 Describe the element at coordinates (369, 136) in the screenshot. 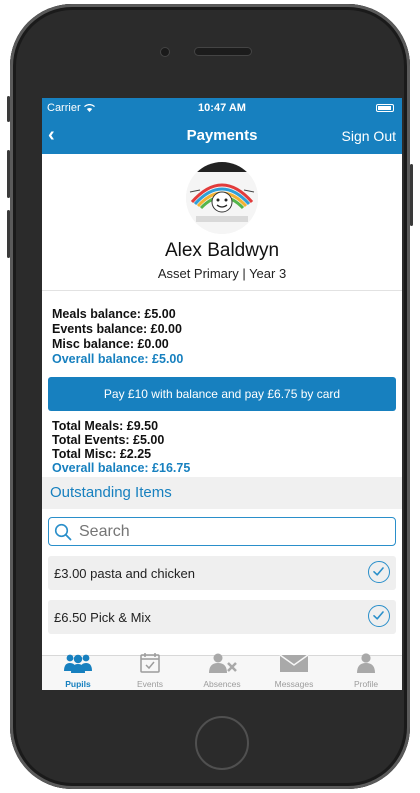

I see `sign-out-button: Sign Out` at that location.